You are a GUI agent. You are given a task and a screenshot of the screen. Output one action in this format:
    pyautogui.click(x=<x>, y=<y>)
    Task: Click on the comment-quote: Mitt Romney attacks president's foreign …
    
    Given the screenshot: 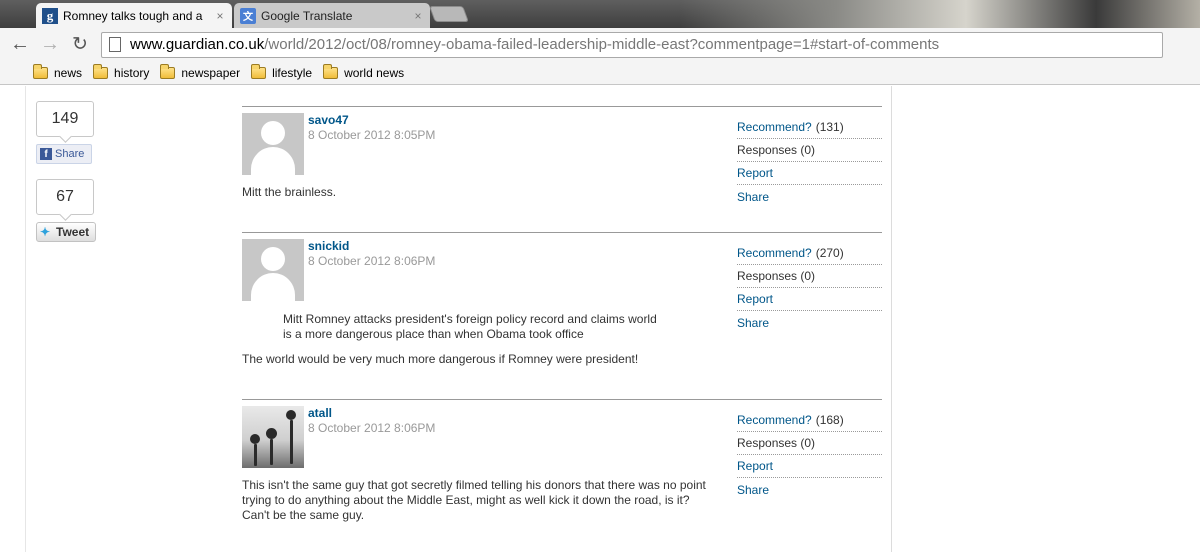 What is the action you would take?
    pyautogui.click(x=470, y=326)
    